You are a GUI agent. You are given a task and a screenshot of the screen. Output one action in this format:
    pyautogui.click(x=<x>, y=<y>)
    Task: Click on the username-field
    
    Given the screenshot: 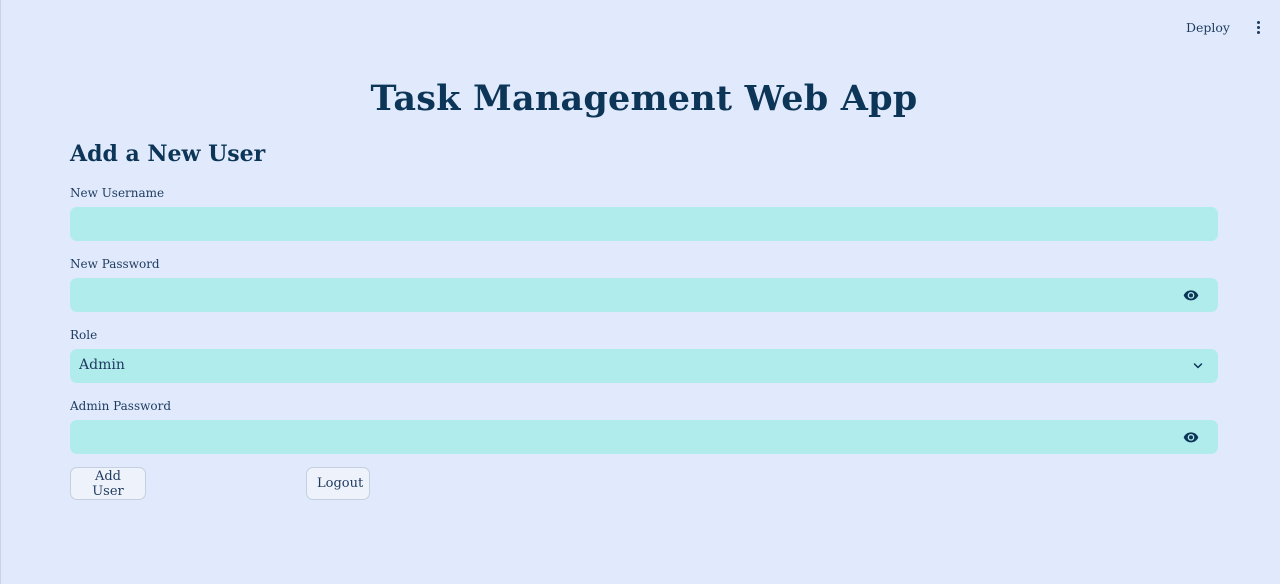 What is the action you would take?
    pyautogui.click(x=644, y=224)
    